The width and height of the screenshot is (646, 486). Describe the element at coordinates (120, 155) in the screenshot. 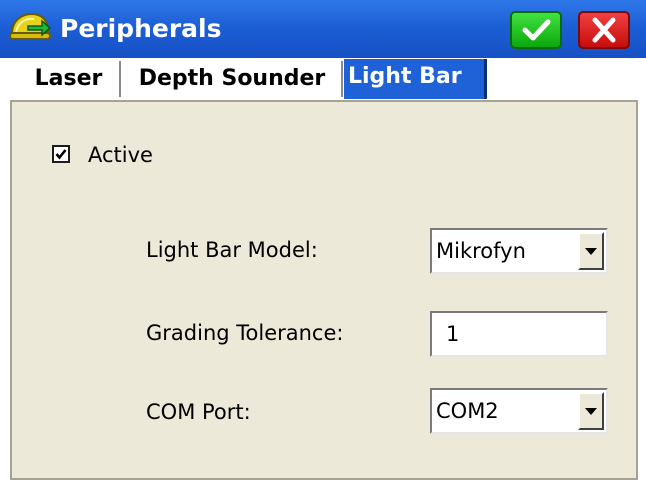

I see `active-label: Active` at that location.